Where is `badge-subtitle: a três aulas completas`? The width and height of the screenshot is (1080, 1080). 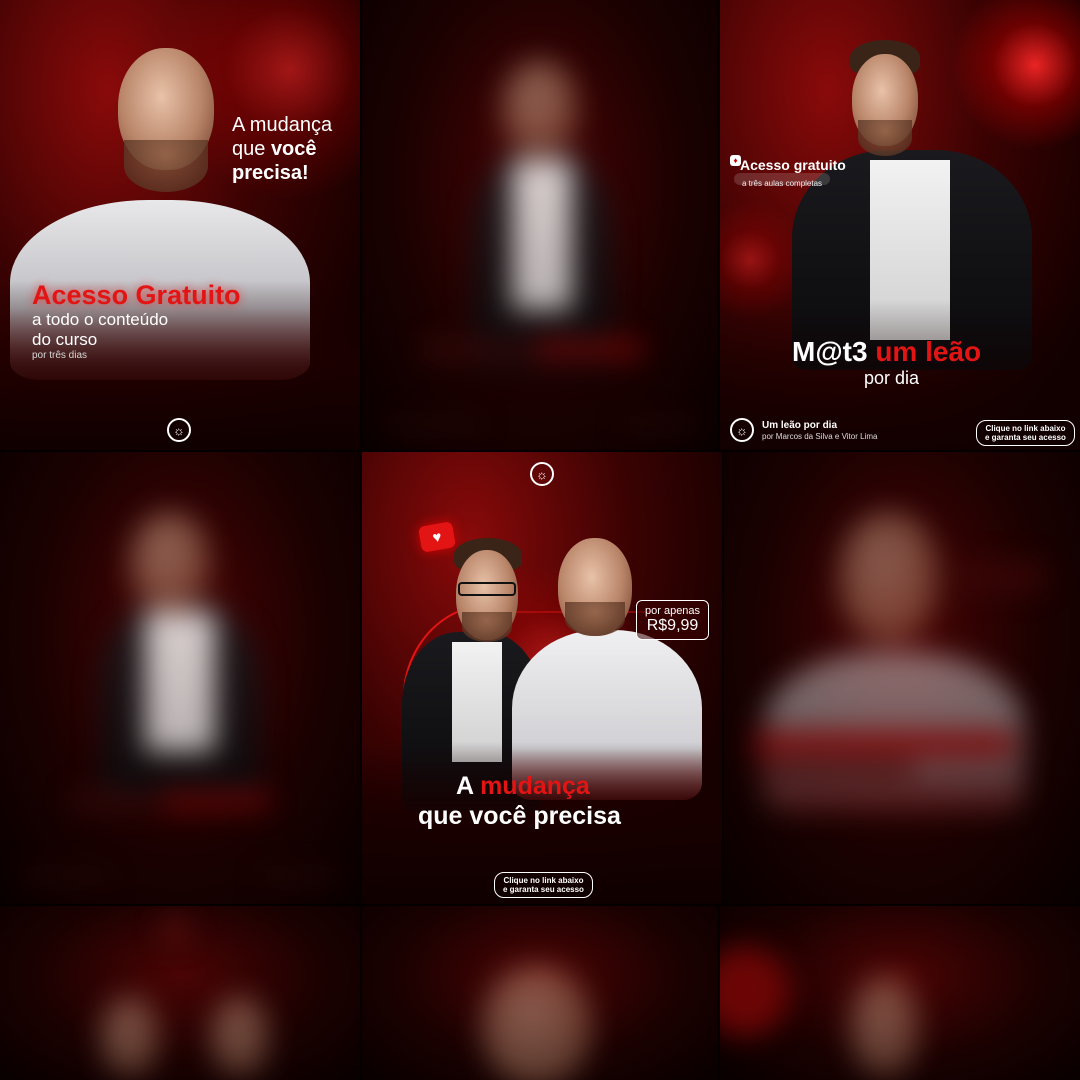 badge-subtitle: a três aulas completas is located at coordinates (782, 183).